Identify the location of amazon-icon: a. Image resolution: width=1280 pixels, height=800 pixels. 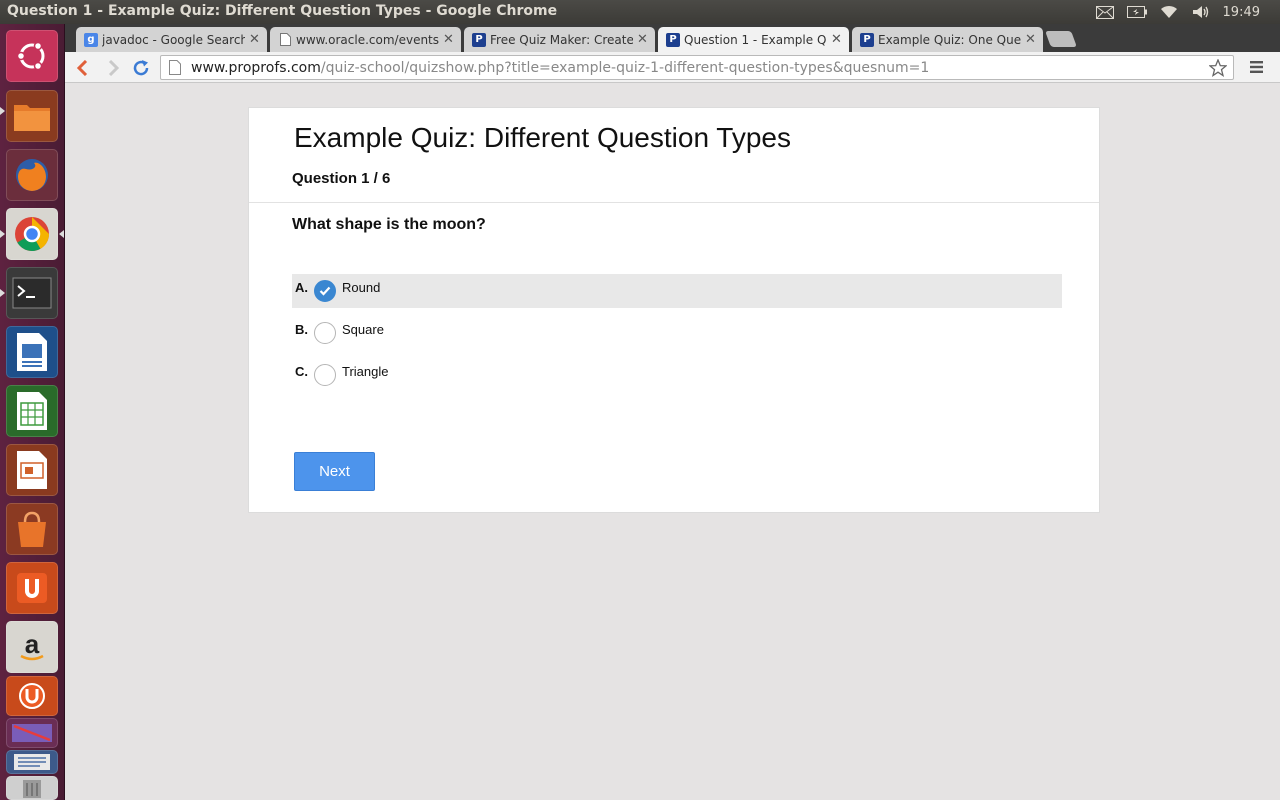
(32, 647).